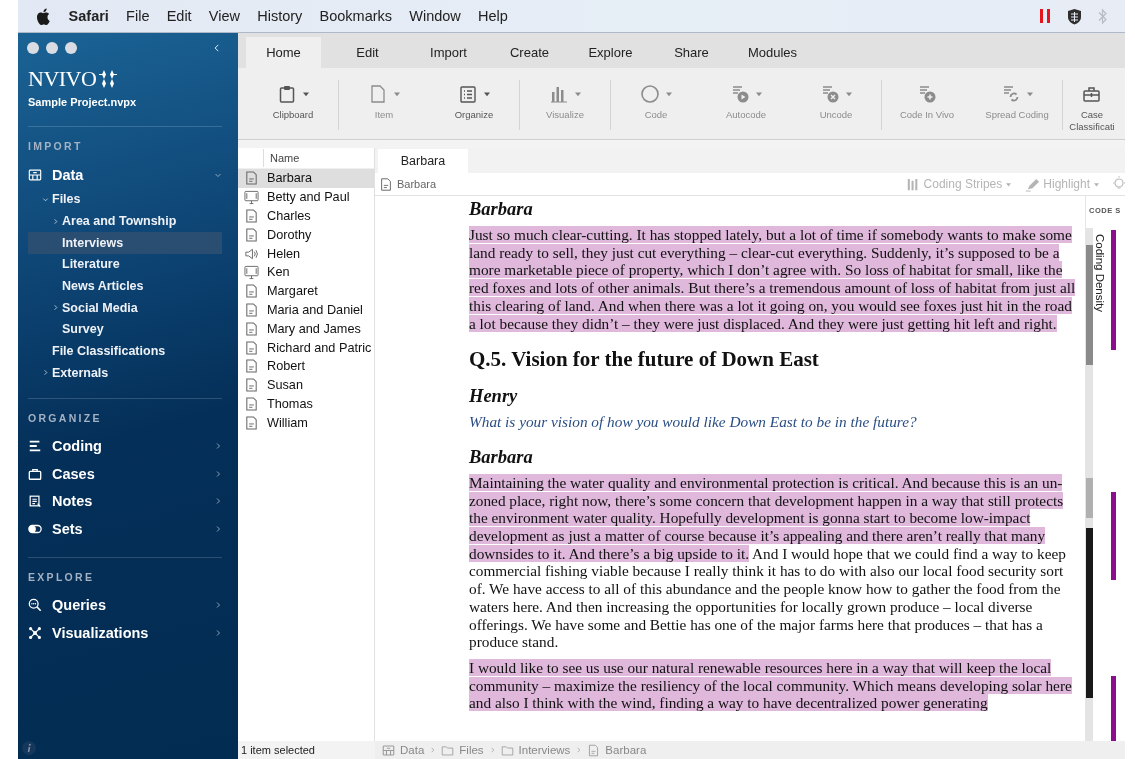  I want to click on section-heading: ORGANIZE, so click(65, 417).